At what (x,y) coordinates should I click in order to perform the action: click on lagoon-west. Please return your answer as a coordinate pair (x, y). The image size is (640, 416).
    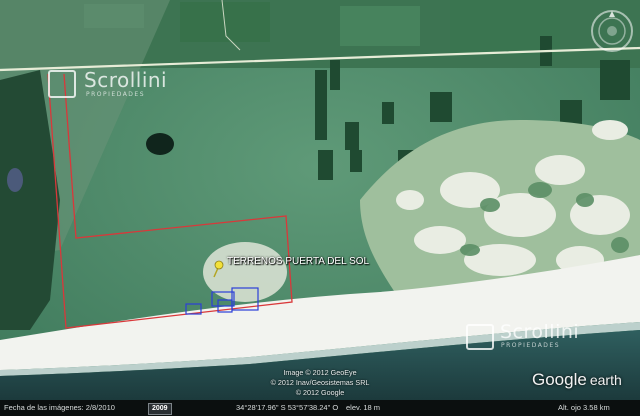
    Looking at the image, I should click on (15, 180).